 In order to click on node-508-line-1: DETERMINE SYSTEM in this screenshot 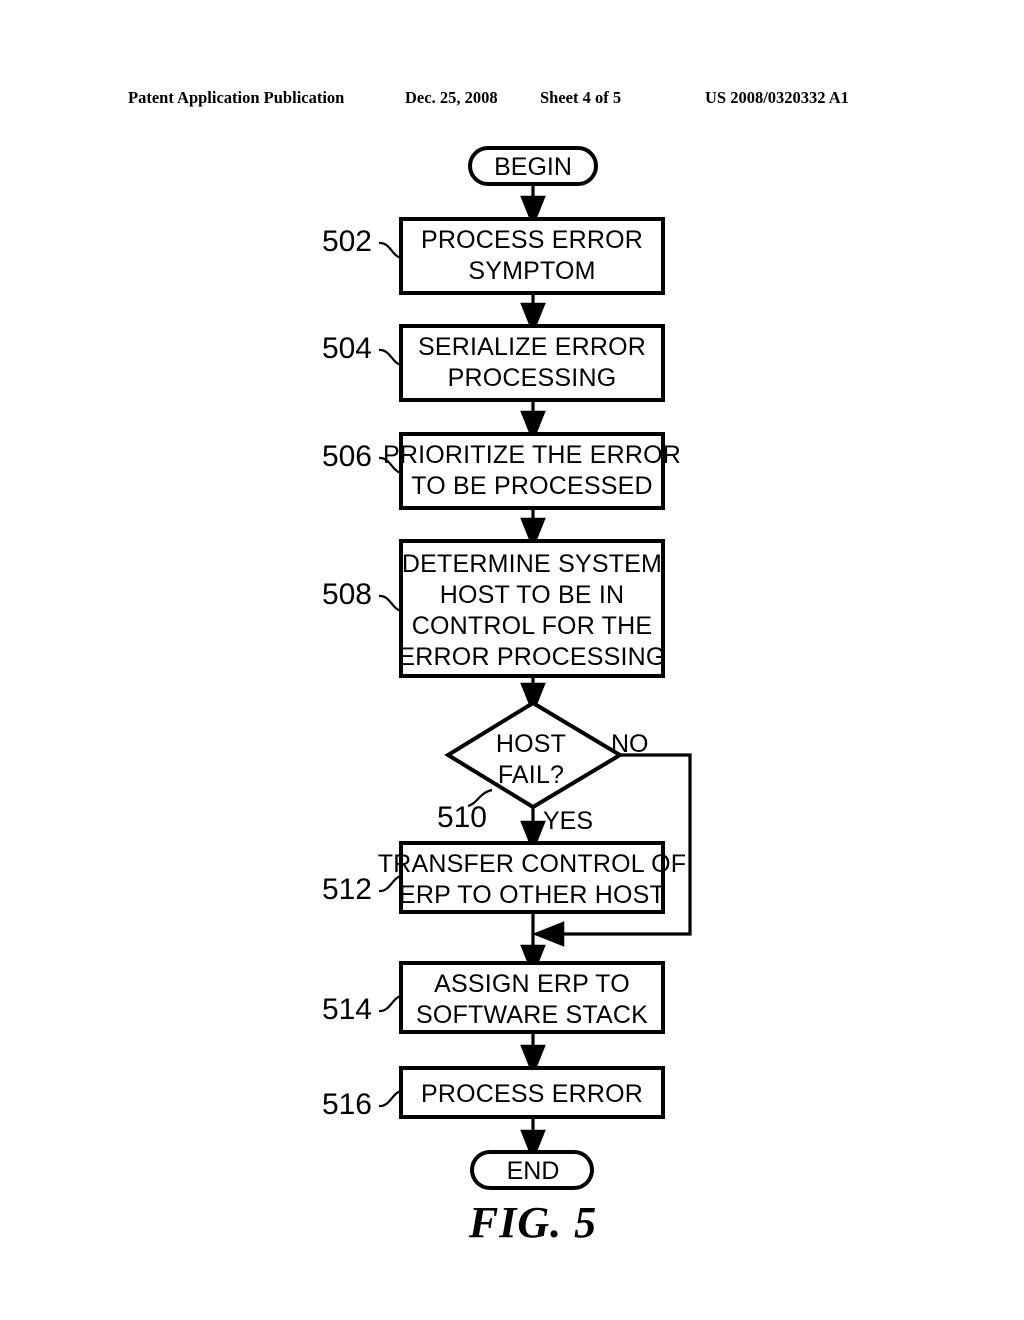, I will do `click(532, 564)`.